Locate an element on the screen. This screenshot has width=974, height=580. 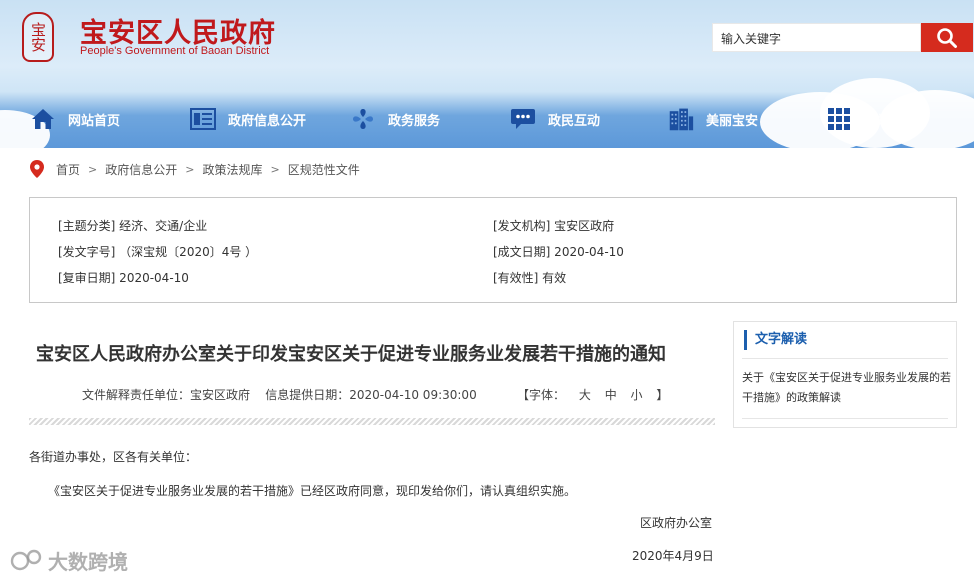
nav-item-sitemap: 网站地图 is located at coordinates (871, 119).